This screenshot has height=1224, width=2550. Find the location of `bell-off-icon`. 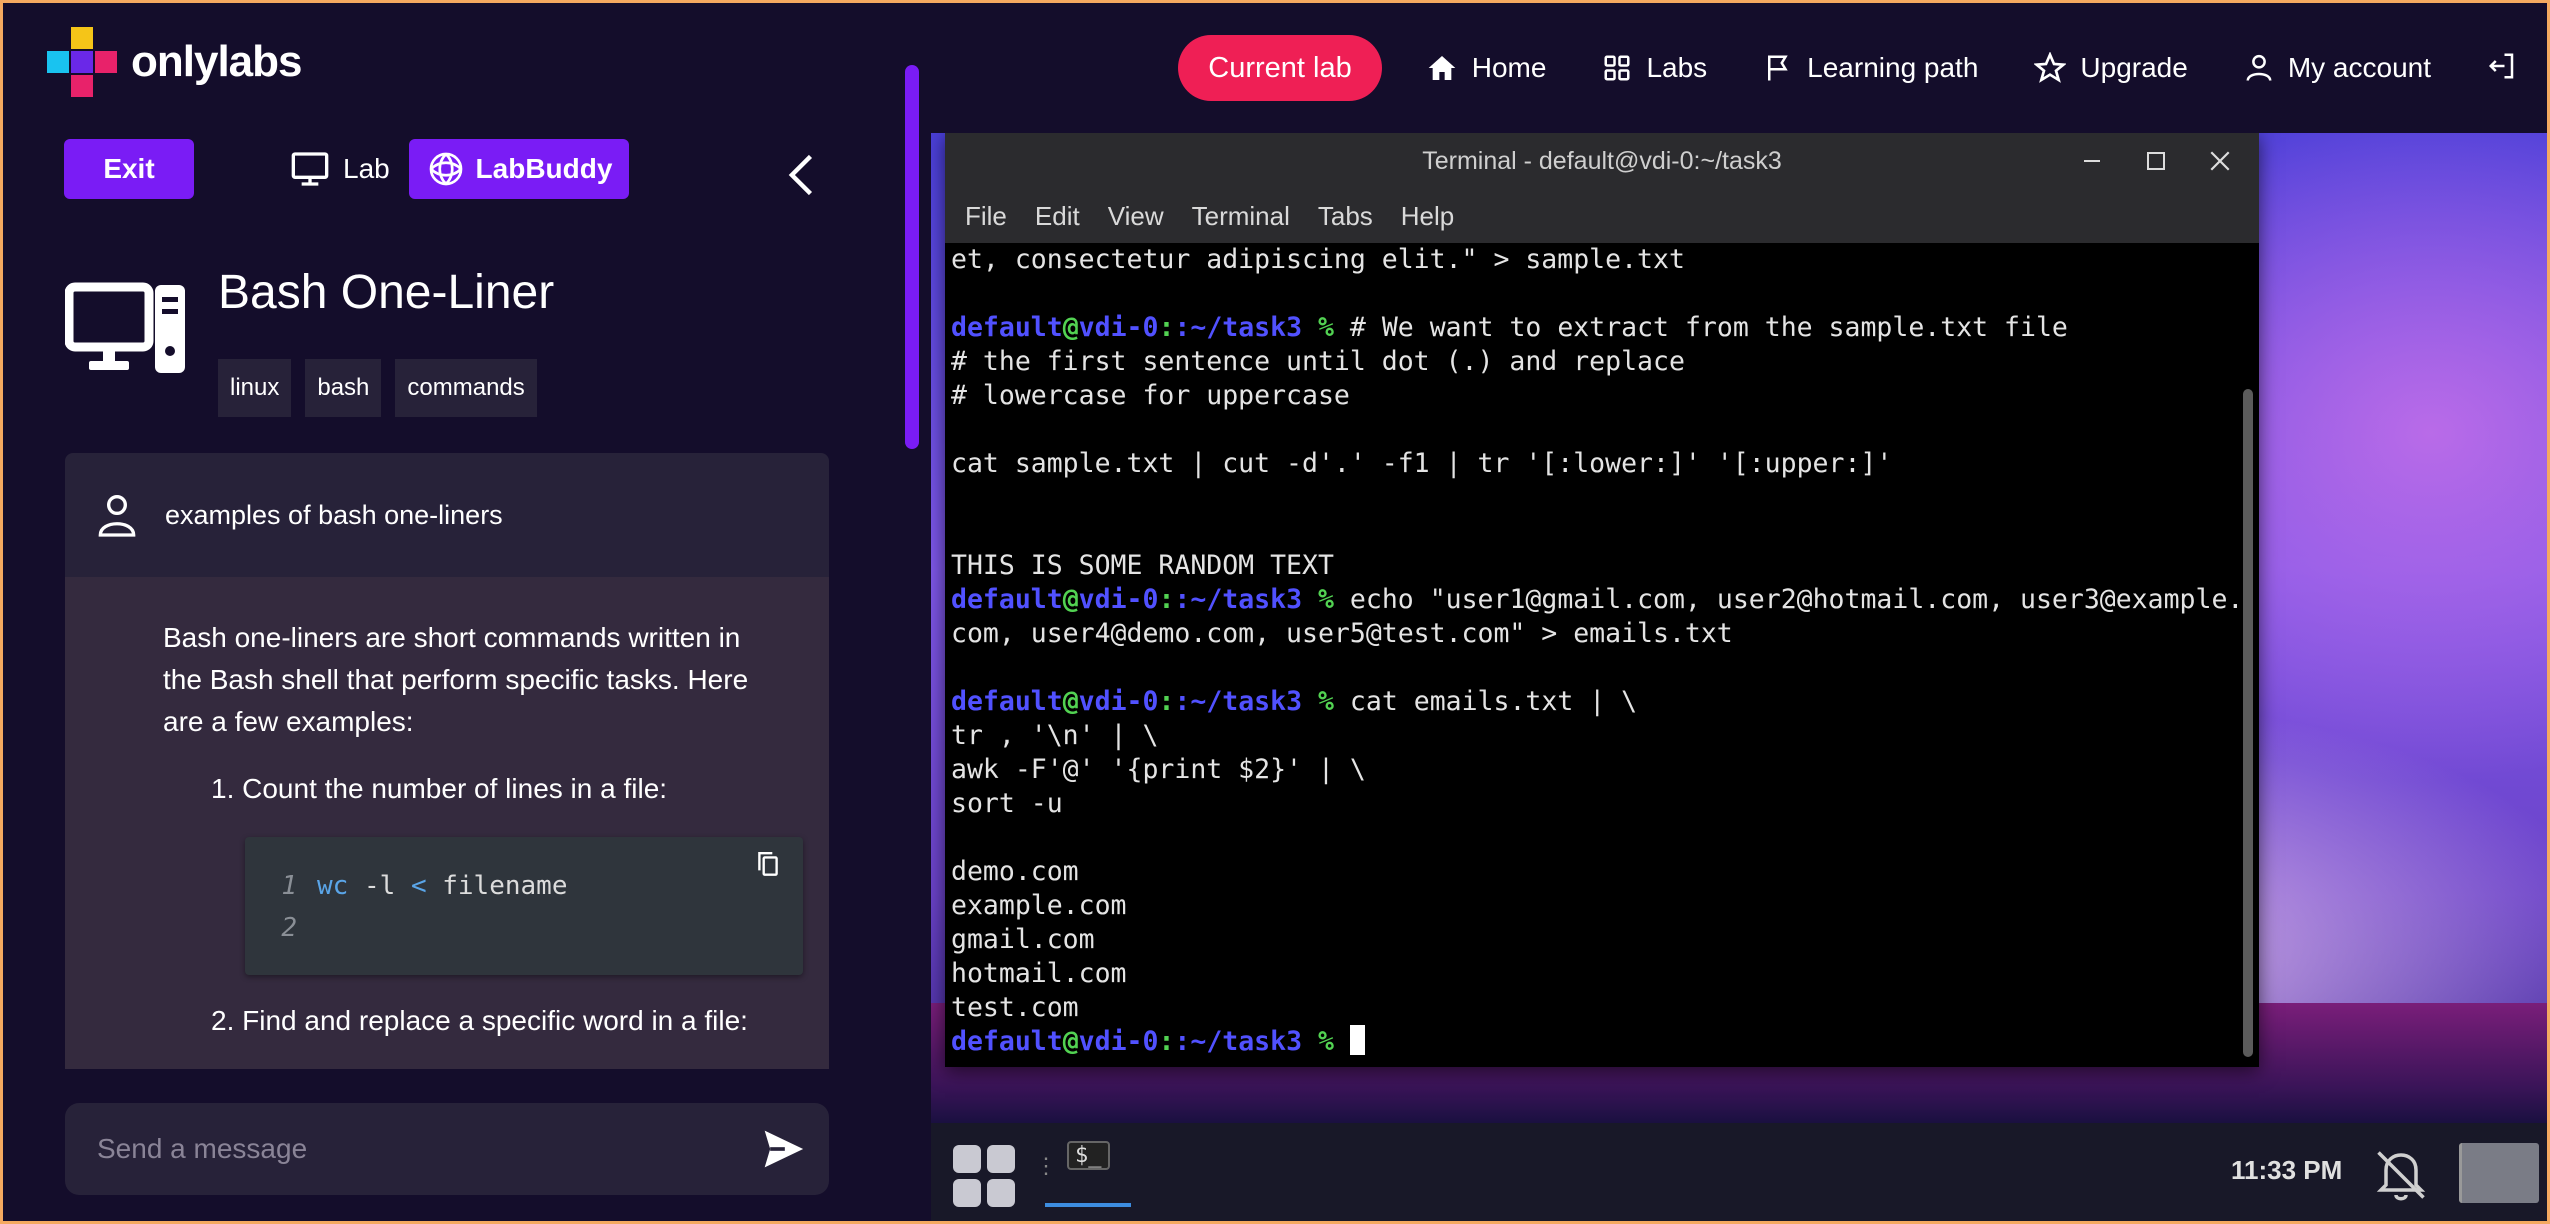

bell-off-icon is located at coordinates (2401, 1176).